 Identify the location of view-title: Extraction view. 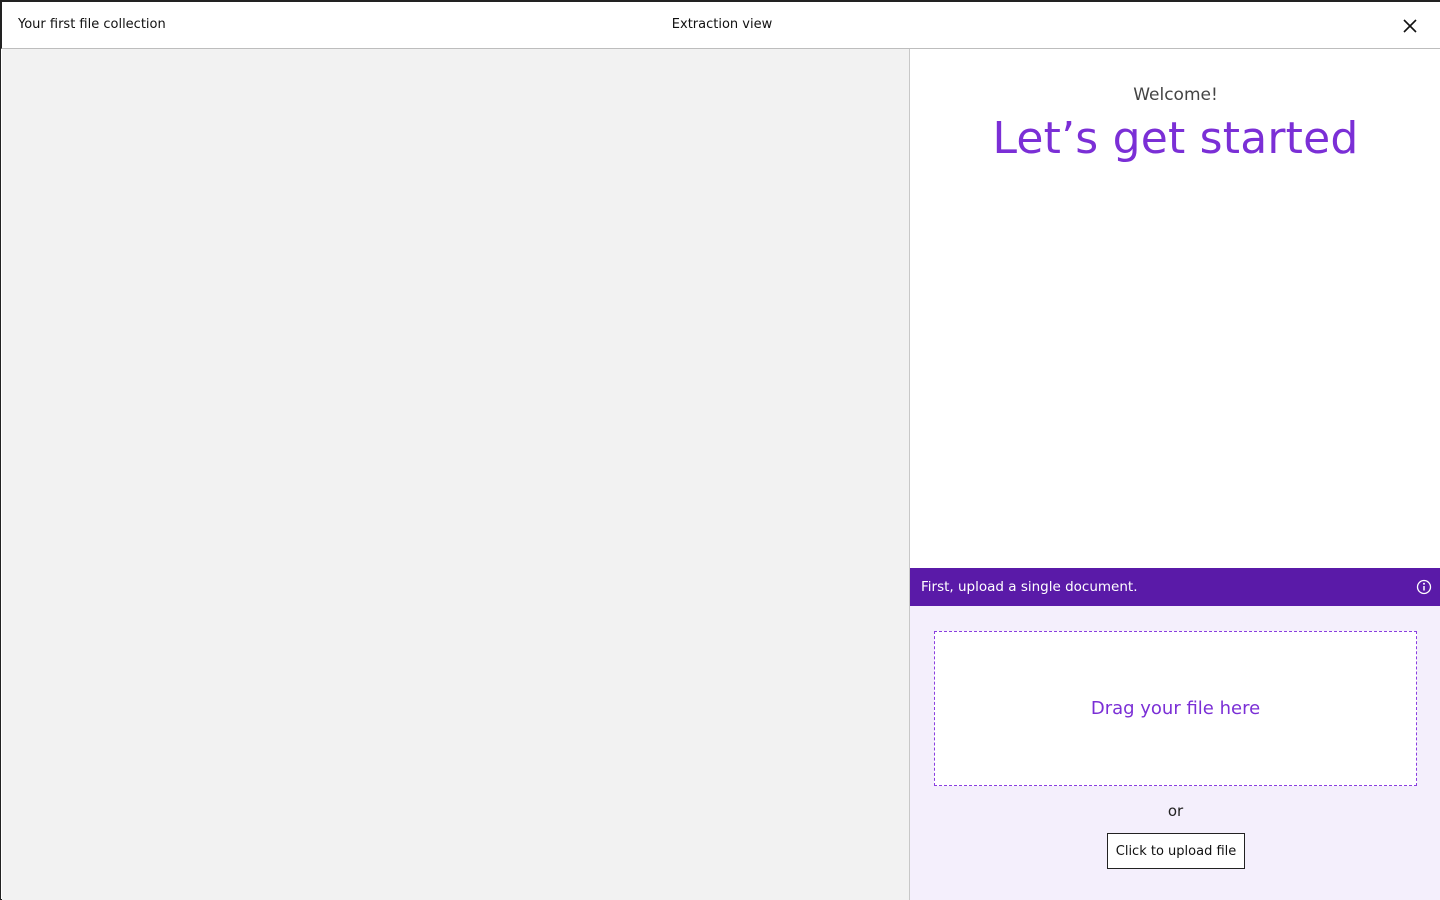
(722, 24).